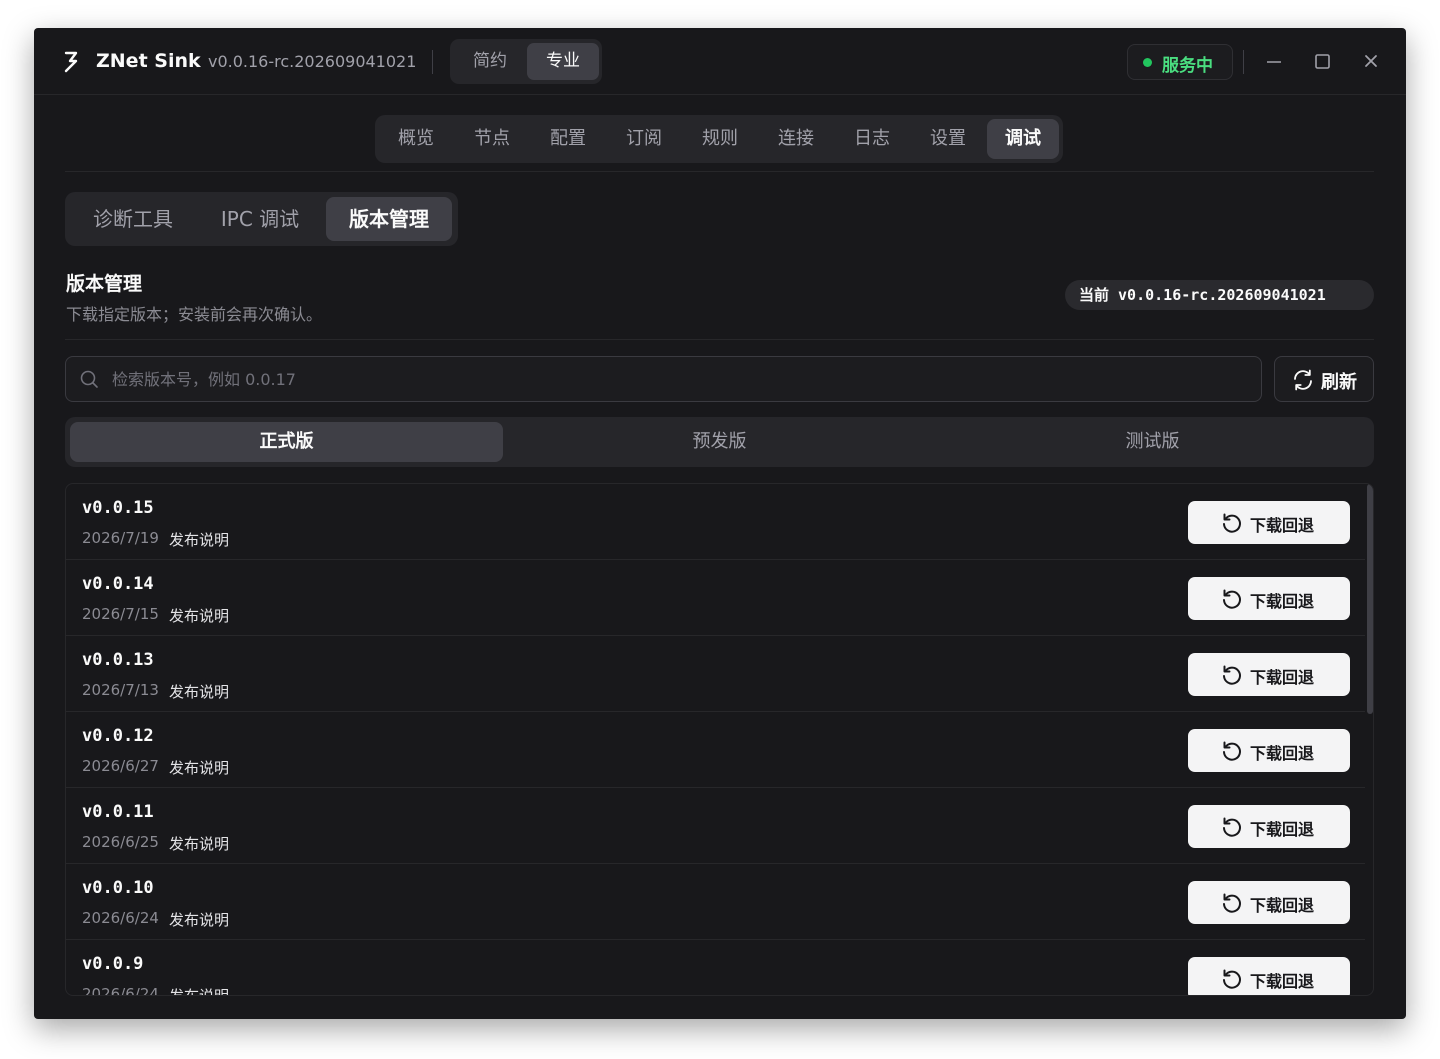 This screenshot has width=1440, height=1059. Describe the element at coordinates (194, 314) in the screenshot. I see `section-description: 下载指定版本；安装前会再次确认。` at that location.